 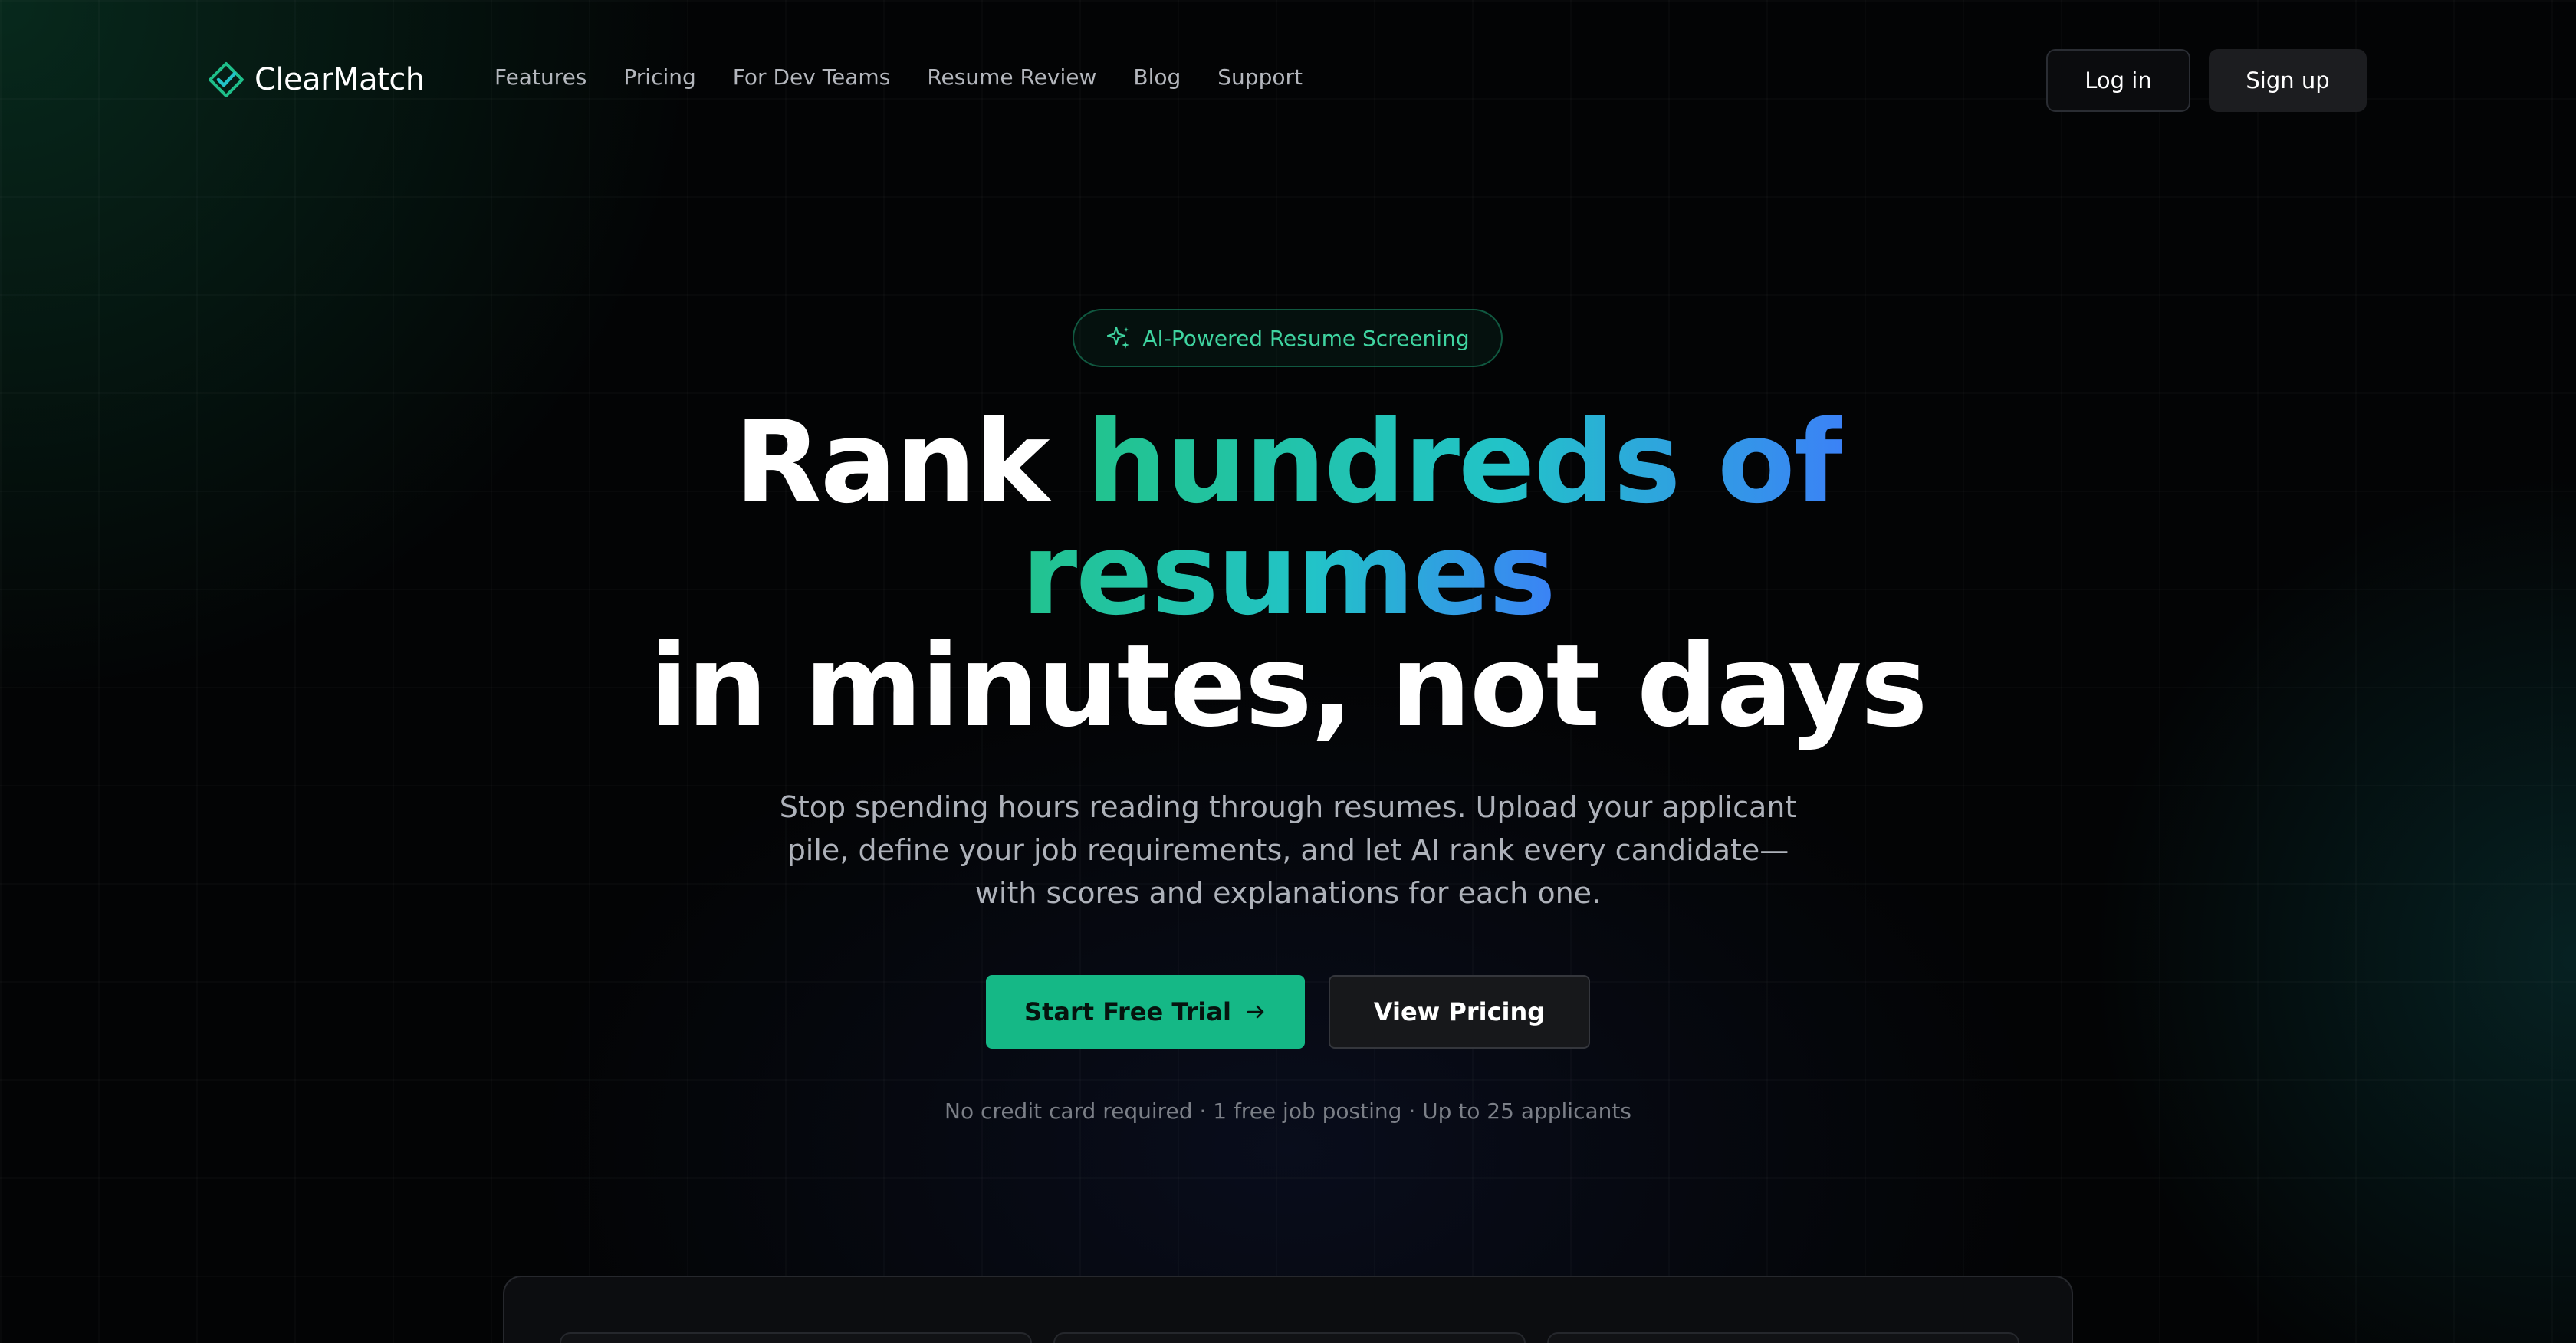 I want to click on brand-name: ClearMatch, so click(x=340, y=79).